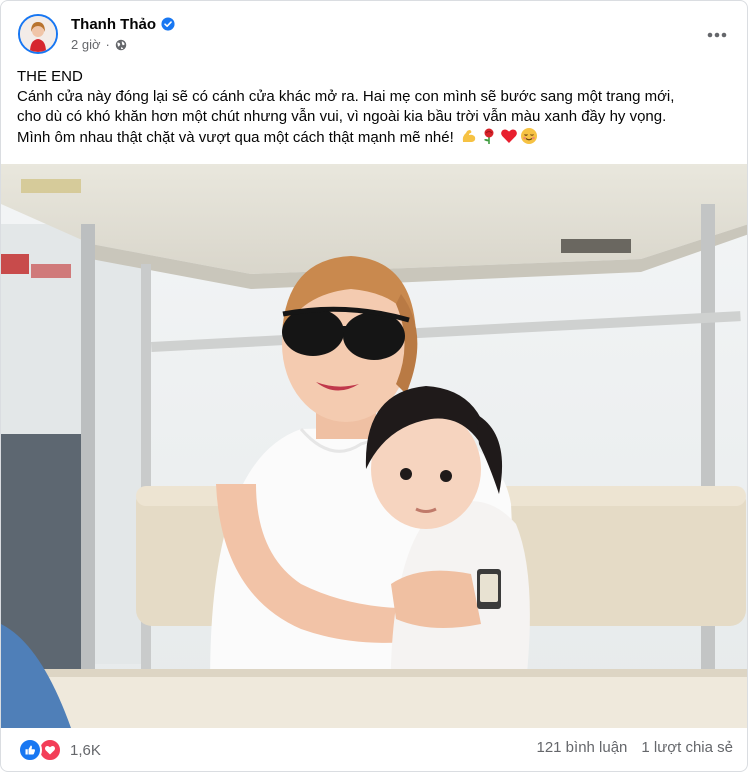 Image resolution: width=748 pixels, height=772 pixels. I want to click on author-name-row: Thanh Thảo, so click(123, 24).